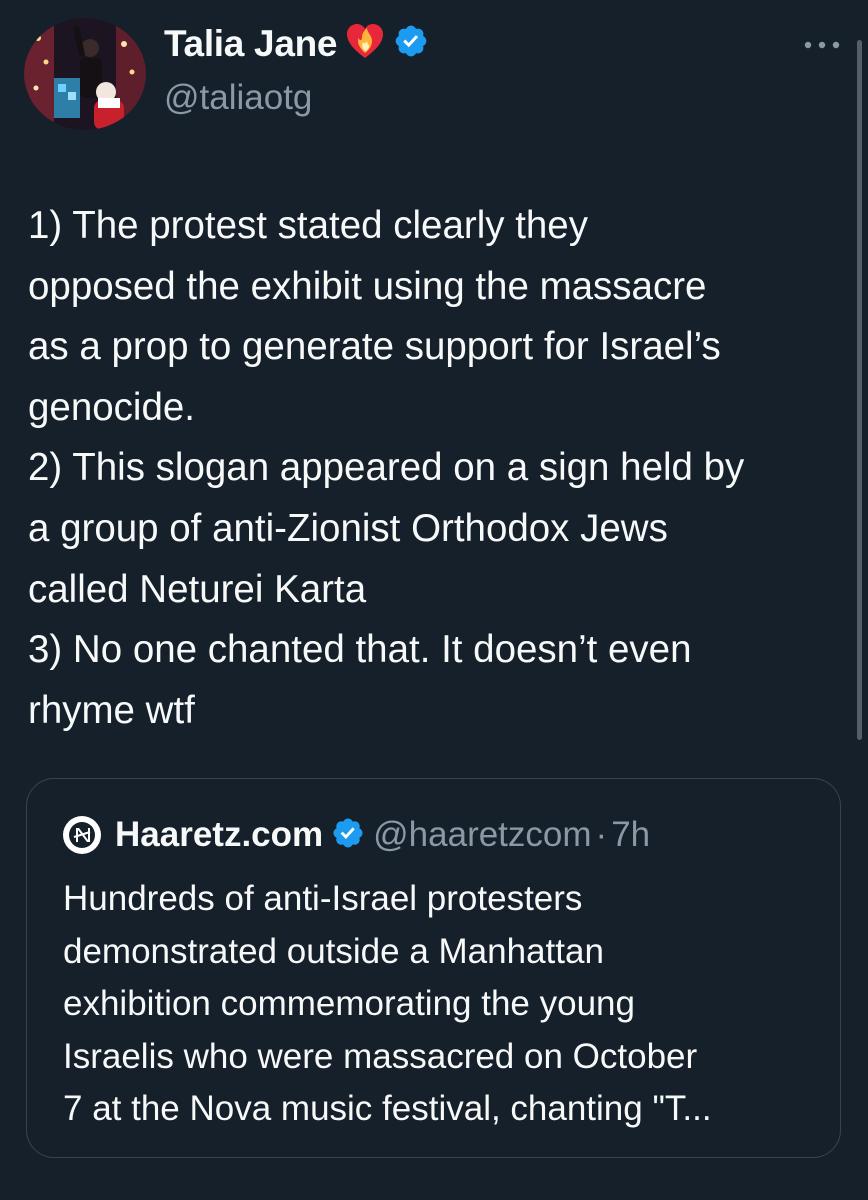 This screenshot has width=868, height=1200. Describe the element at coordinates (111, 407) in the screenshot. I see `tweet-text-line: genocide.` at that location.